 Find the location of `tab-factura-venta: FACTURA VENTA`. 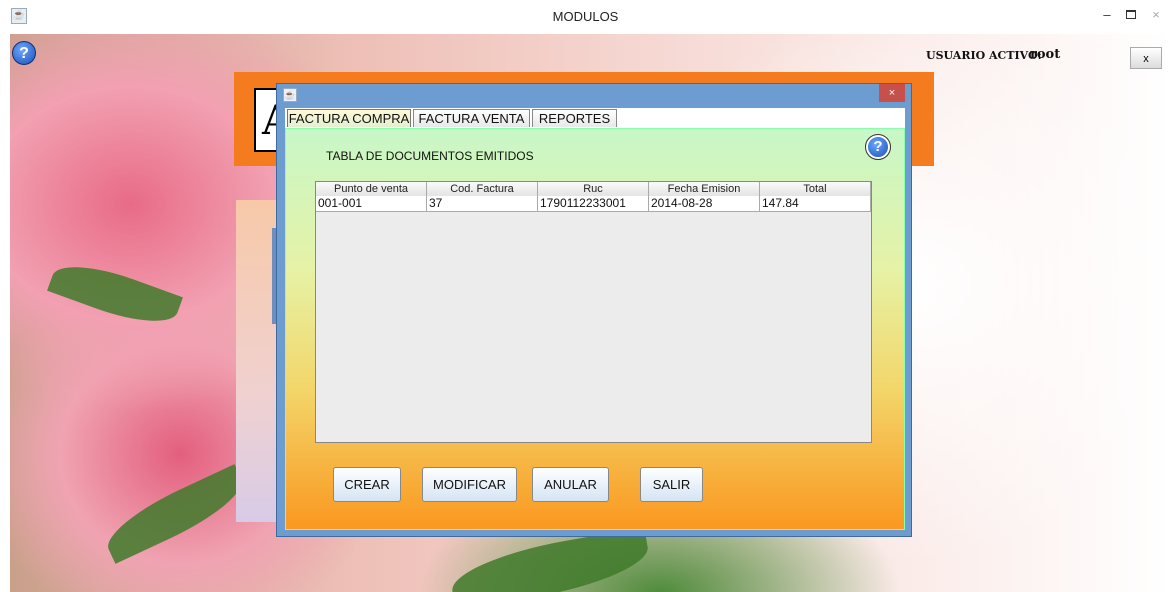

tab-factura-venta: FACTURA VENTA is located at coordinates (471, 118).